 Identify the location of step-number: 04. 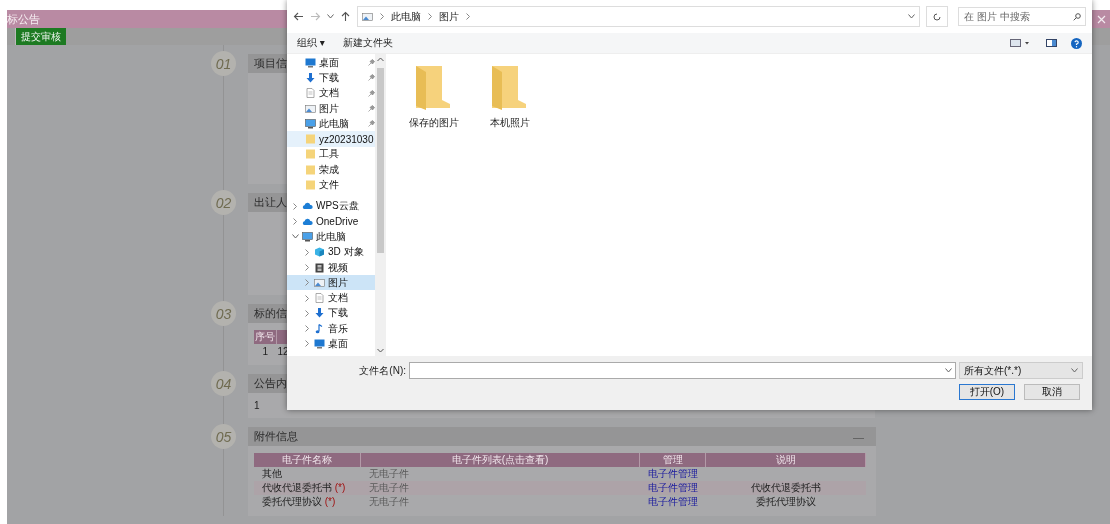
(223, 383).